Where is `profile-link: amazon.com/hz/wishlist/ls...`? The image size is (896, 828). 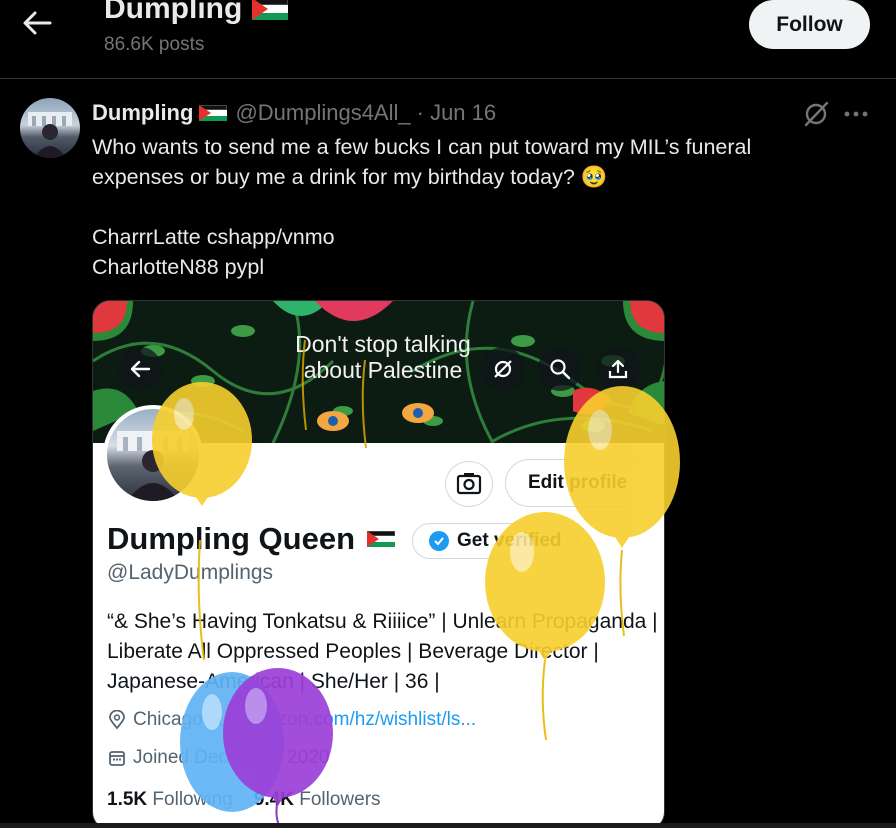
profile-link: amazon.com/hz/wishlist/ls... is located at coordinates (358, 719).